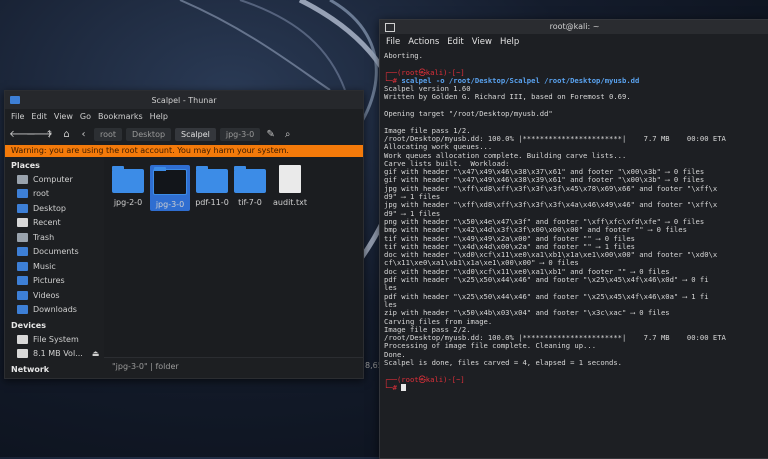  I want to click on sidebar-item-downloads: Downloads, so click(54, 310).